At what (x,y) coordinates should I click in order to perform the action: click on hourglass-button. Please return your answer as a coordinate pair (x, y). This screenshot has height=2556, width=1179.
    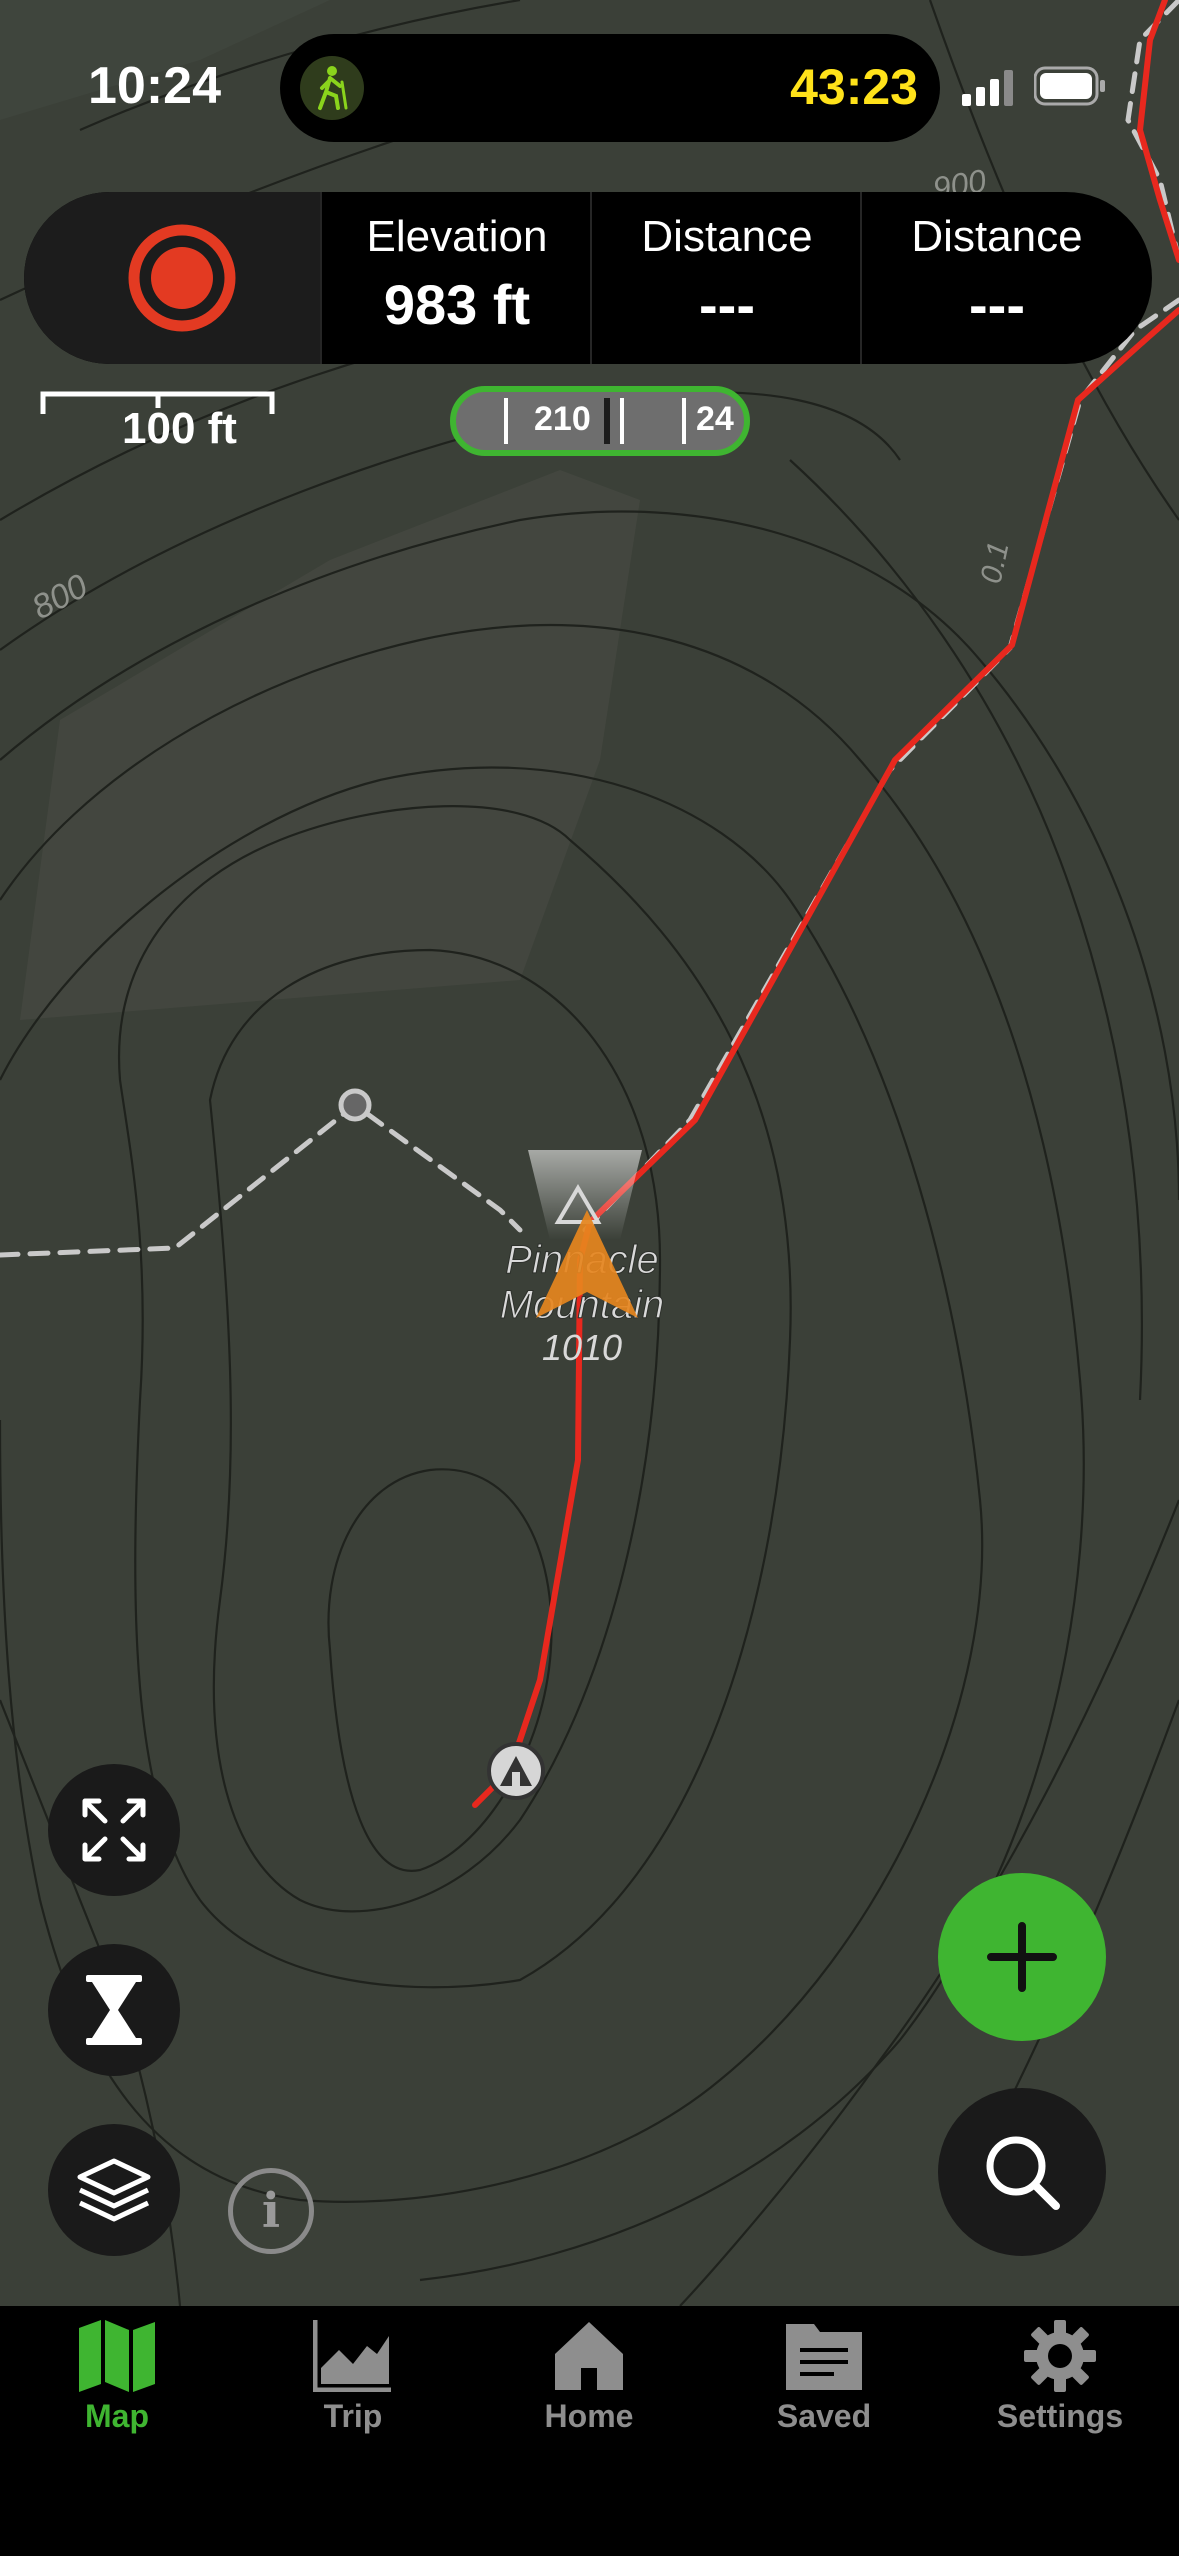
    Looking at the image, I should click on (114, 2010).